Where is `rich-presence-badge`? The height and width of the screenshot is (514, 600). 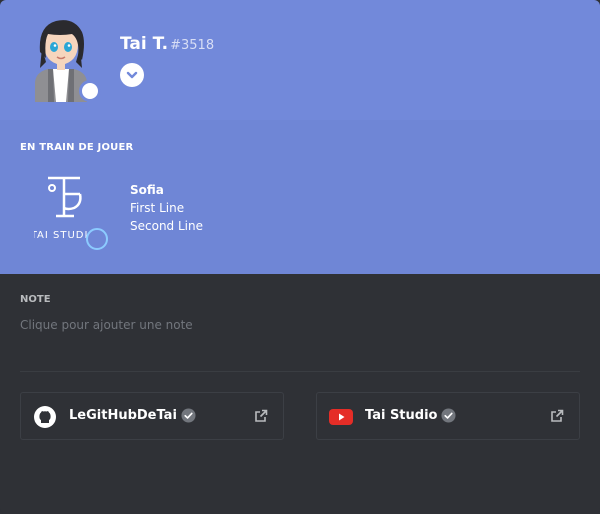
rich-presence-badge is located at coordinates (97, 239).